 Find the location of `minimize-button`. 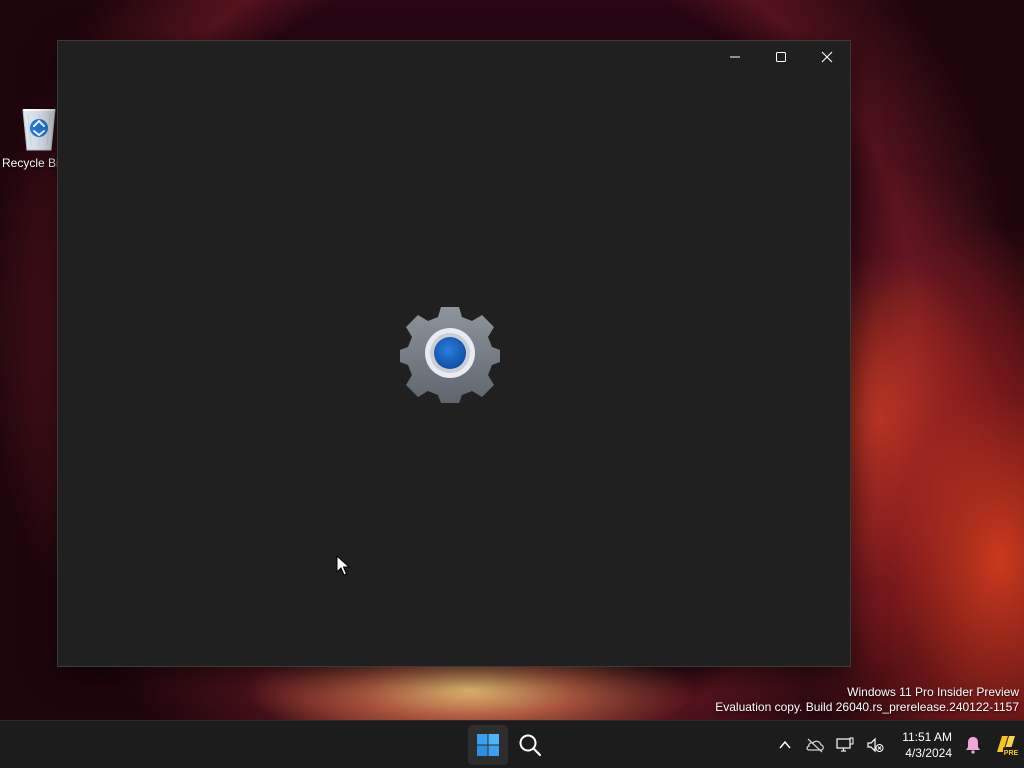

minimize-button is located at coordinates (735, 57).